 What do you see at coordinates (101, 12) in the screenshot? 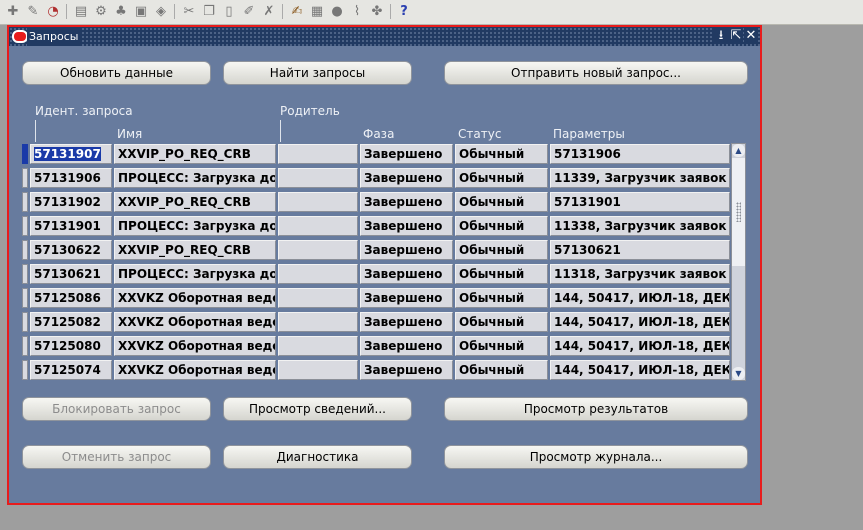
I see `next-step-icon: ⚙` at bounding box center [101, 12].